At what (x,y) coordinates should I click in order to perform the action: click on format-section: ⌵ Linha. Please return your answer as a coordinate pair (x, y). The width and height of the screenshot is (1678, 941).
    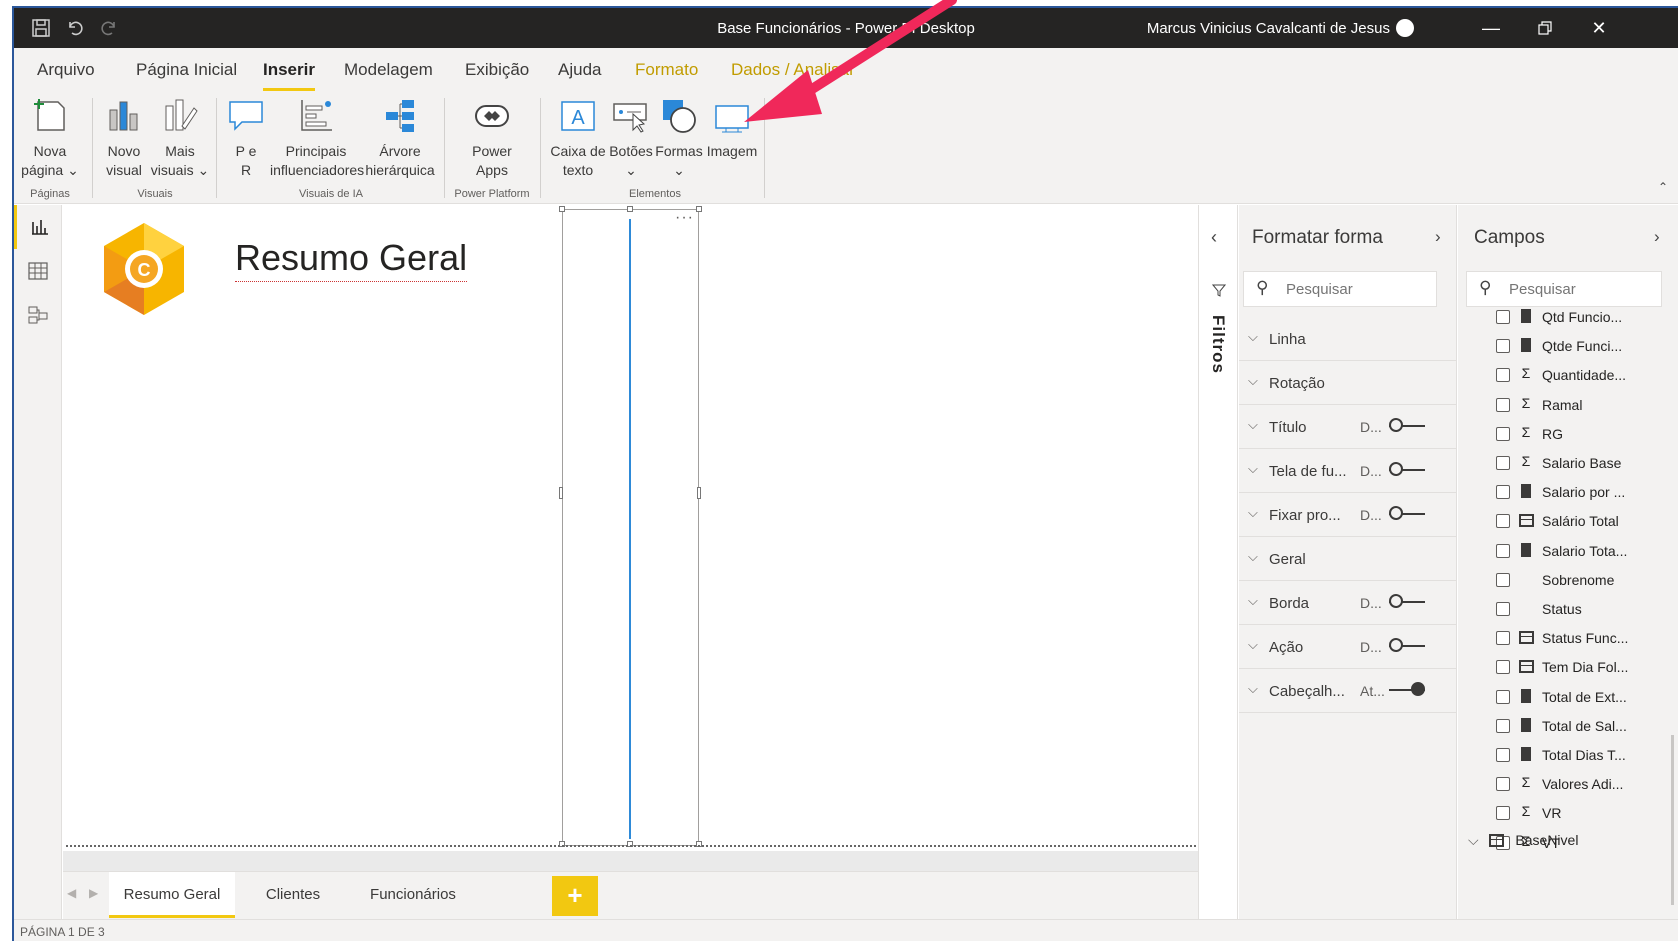
    Looking at the image, I should click on (1348, 339).